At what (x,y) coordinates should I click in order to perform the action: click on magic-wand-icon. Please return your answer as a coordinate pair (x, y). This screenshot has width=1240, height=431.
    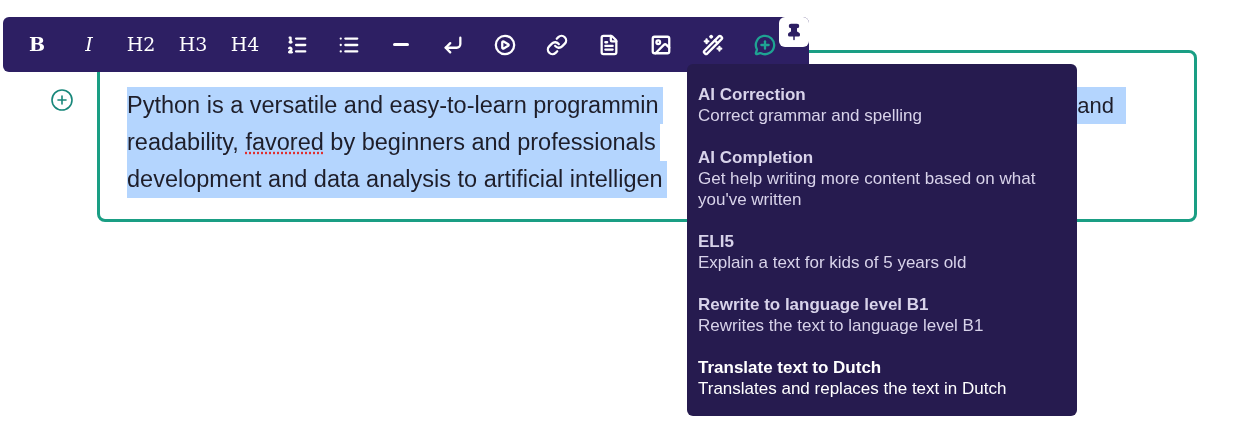
    Looking at the image, I should click on (713, 44).